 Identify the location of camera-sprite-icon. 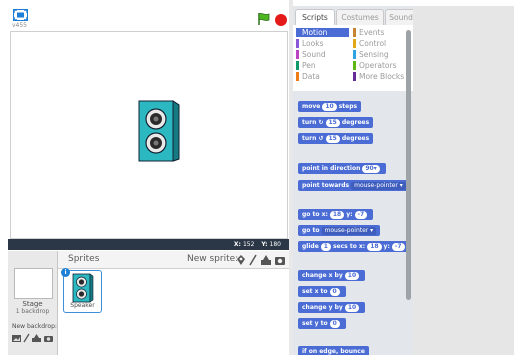
(280, 261).